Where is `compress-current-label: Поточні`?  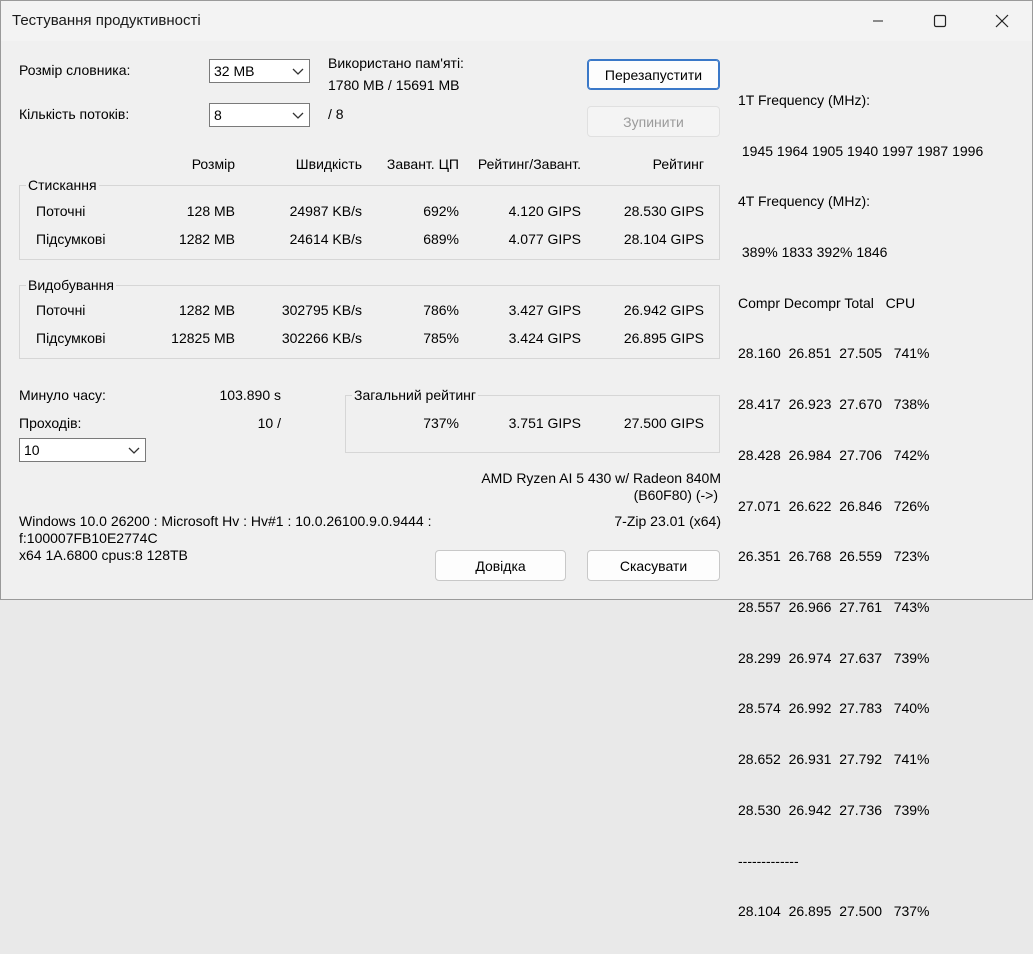 compress-current-label: Поточні is located at coordinates (61, 211).